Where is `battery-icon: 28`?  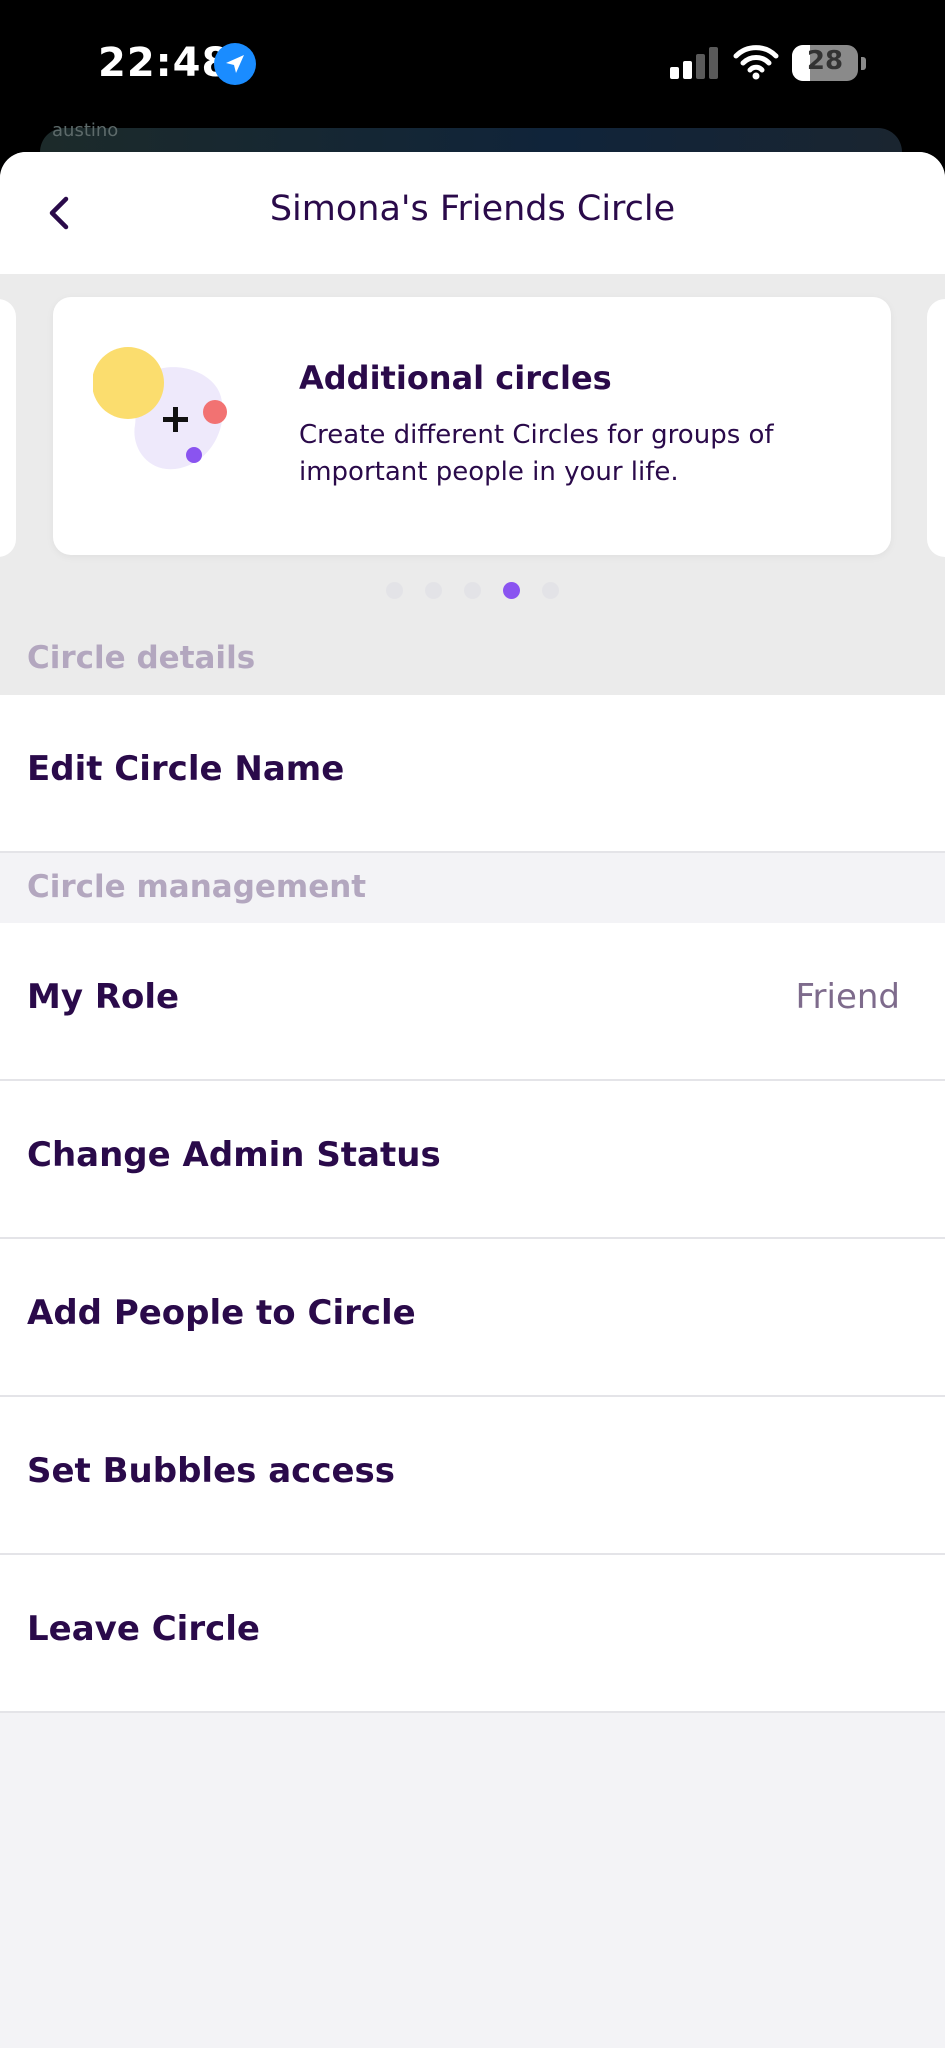 battery-icon: 28 is located at coordinates (825, 63).